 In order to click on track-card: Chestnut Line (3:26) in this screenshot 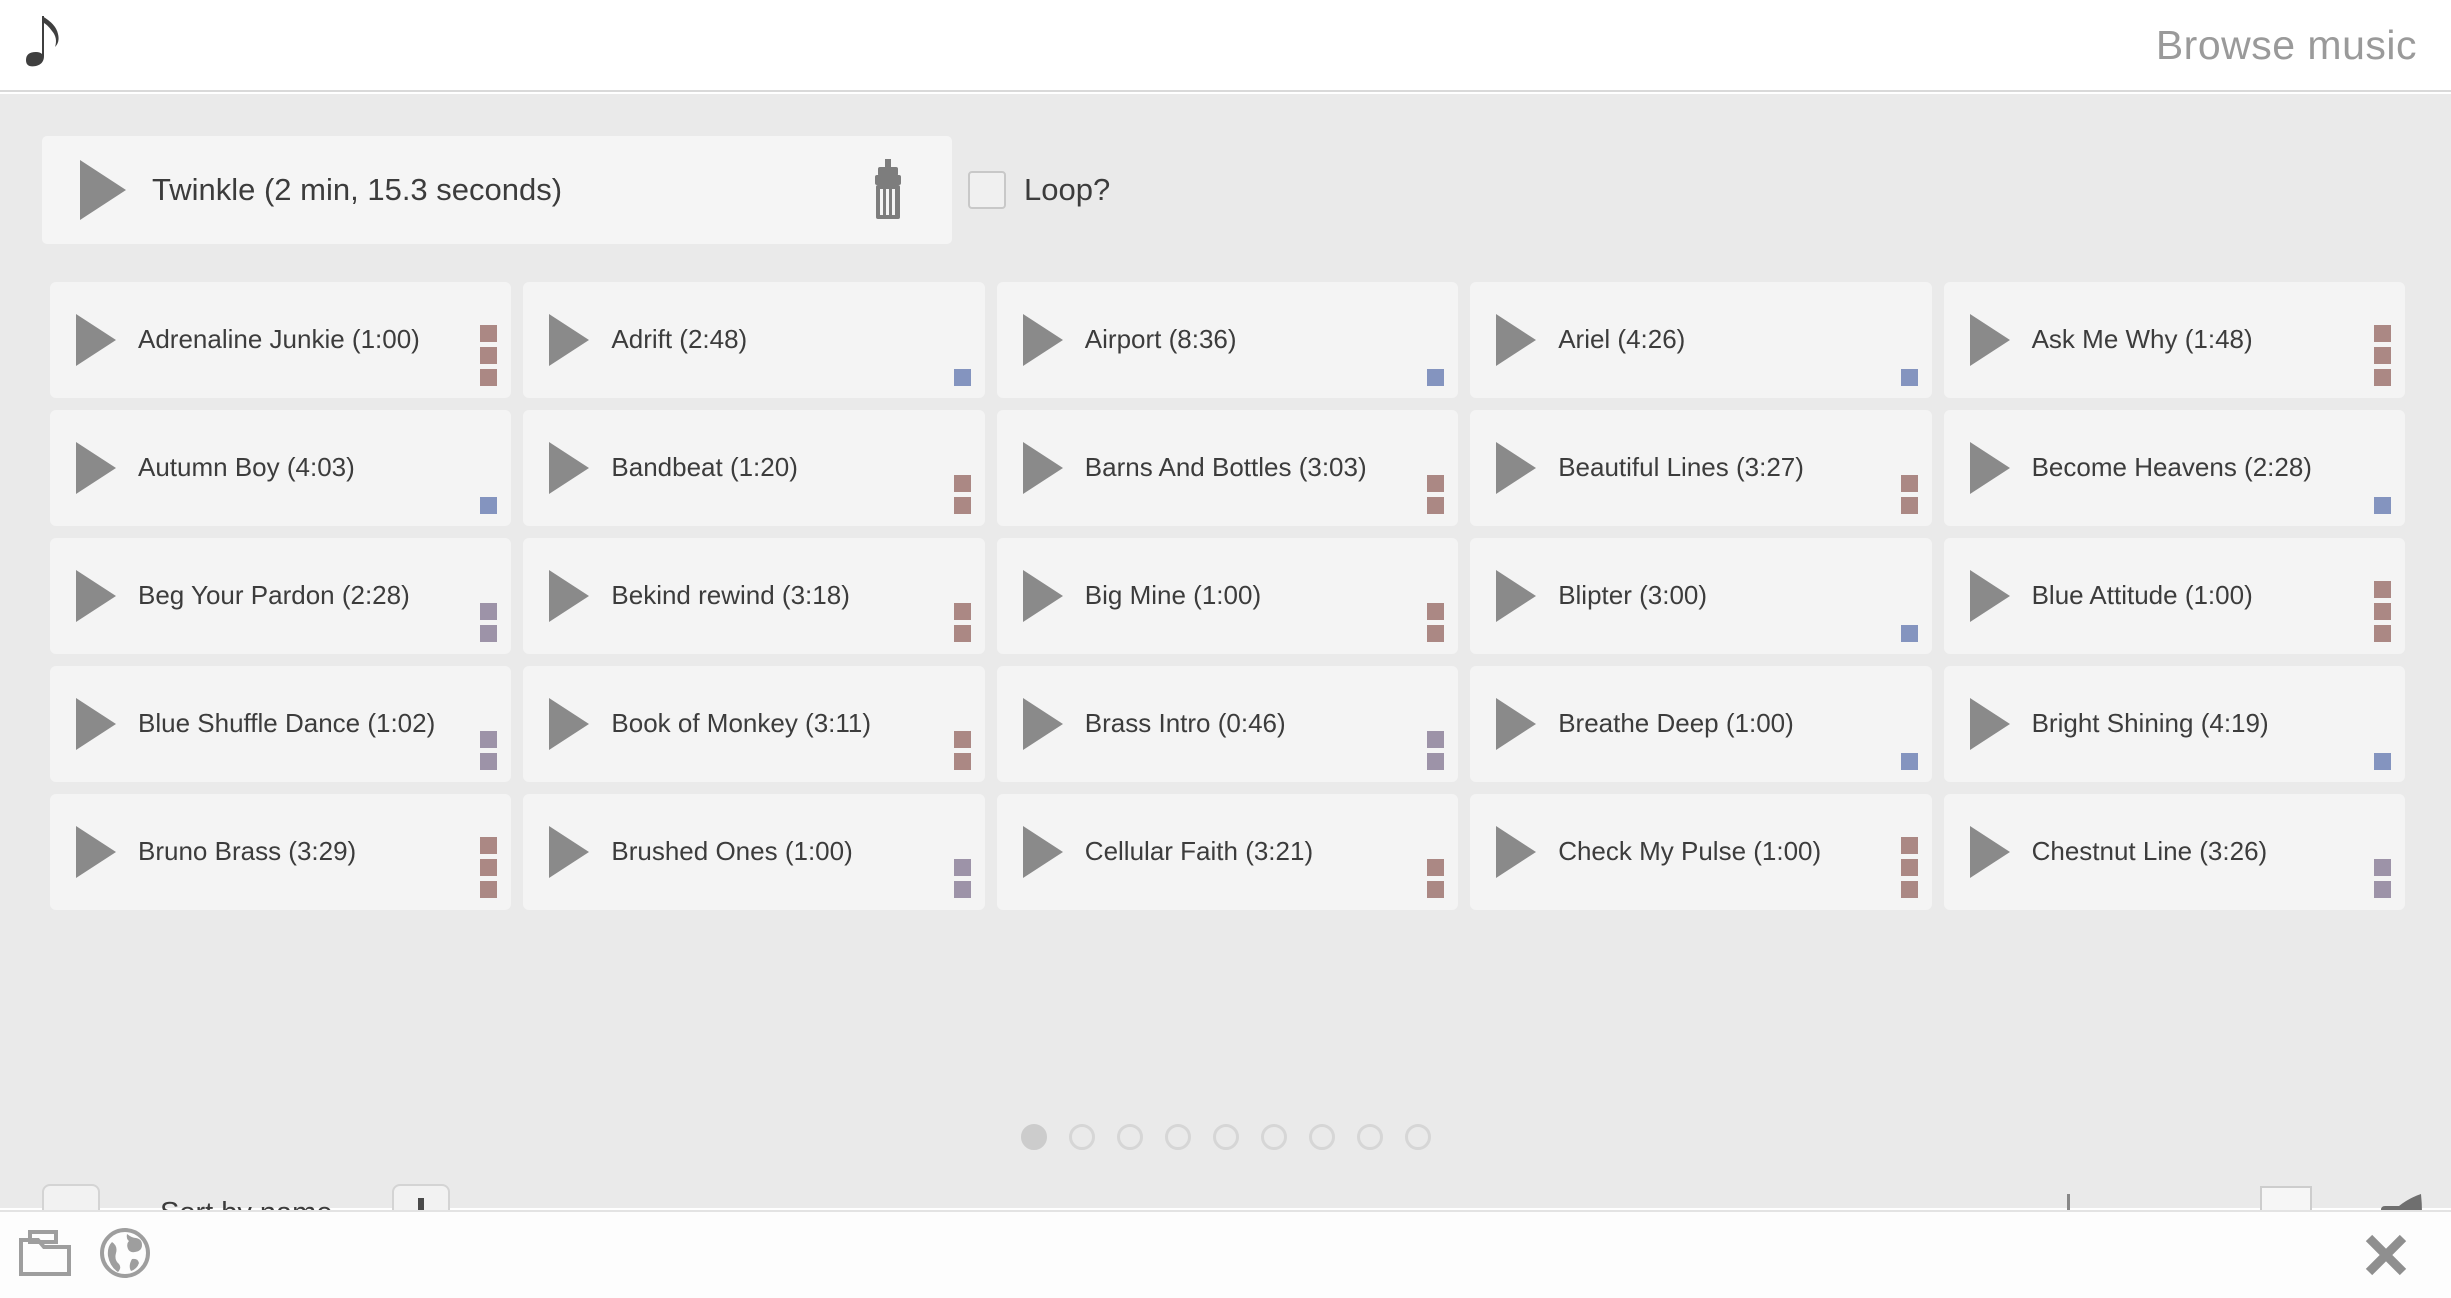, I will do `click(2174, 852)`.